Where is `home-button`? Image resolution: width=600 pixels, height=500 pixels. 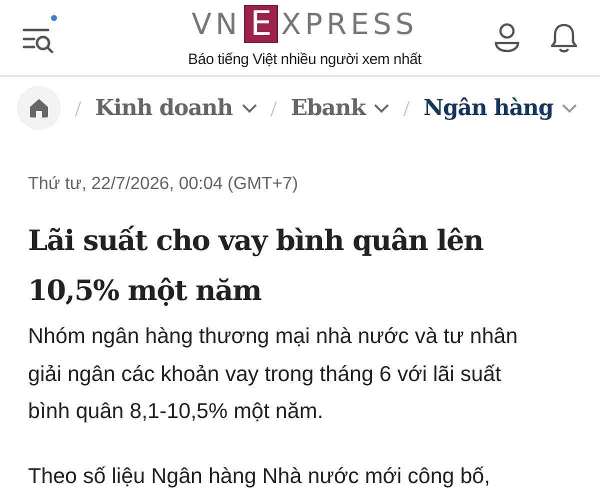
home-button is located at coordinates (39, 108).